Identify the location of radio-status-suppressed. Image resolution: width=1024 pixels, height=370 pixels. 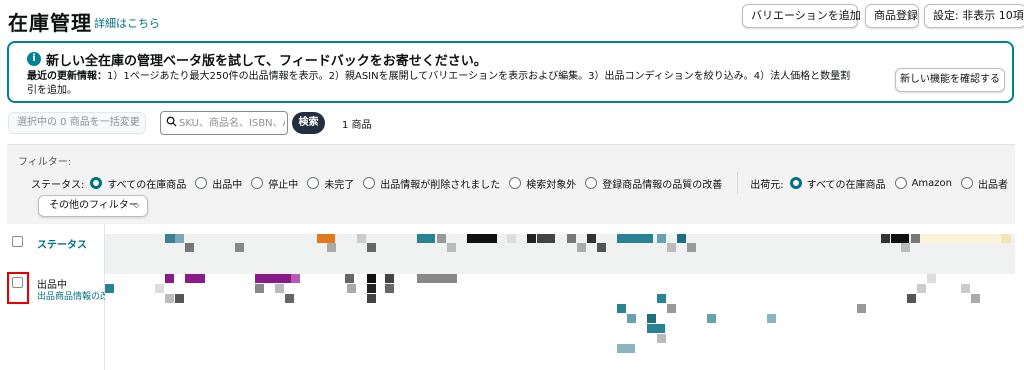
(515, 183).